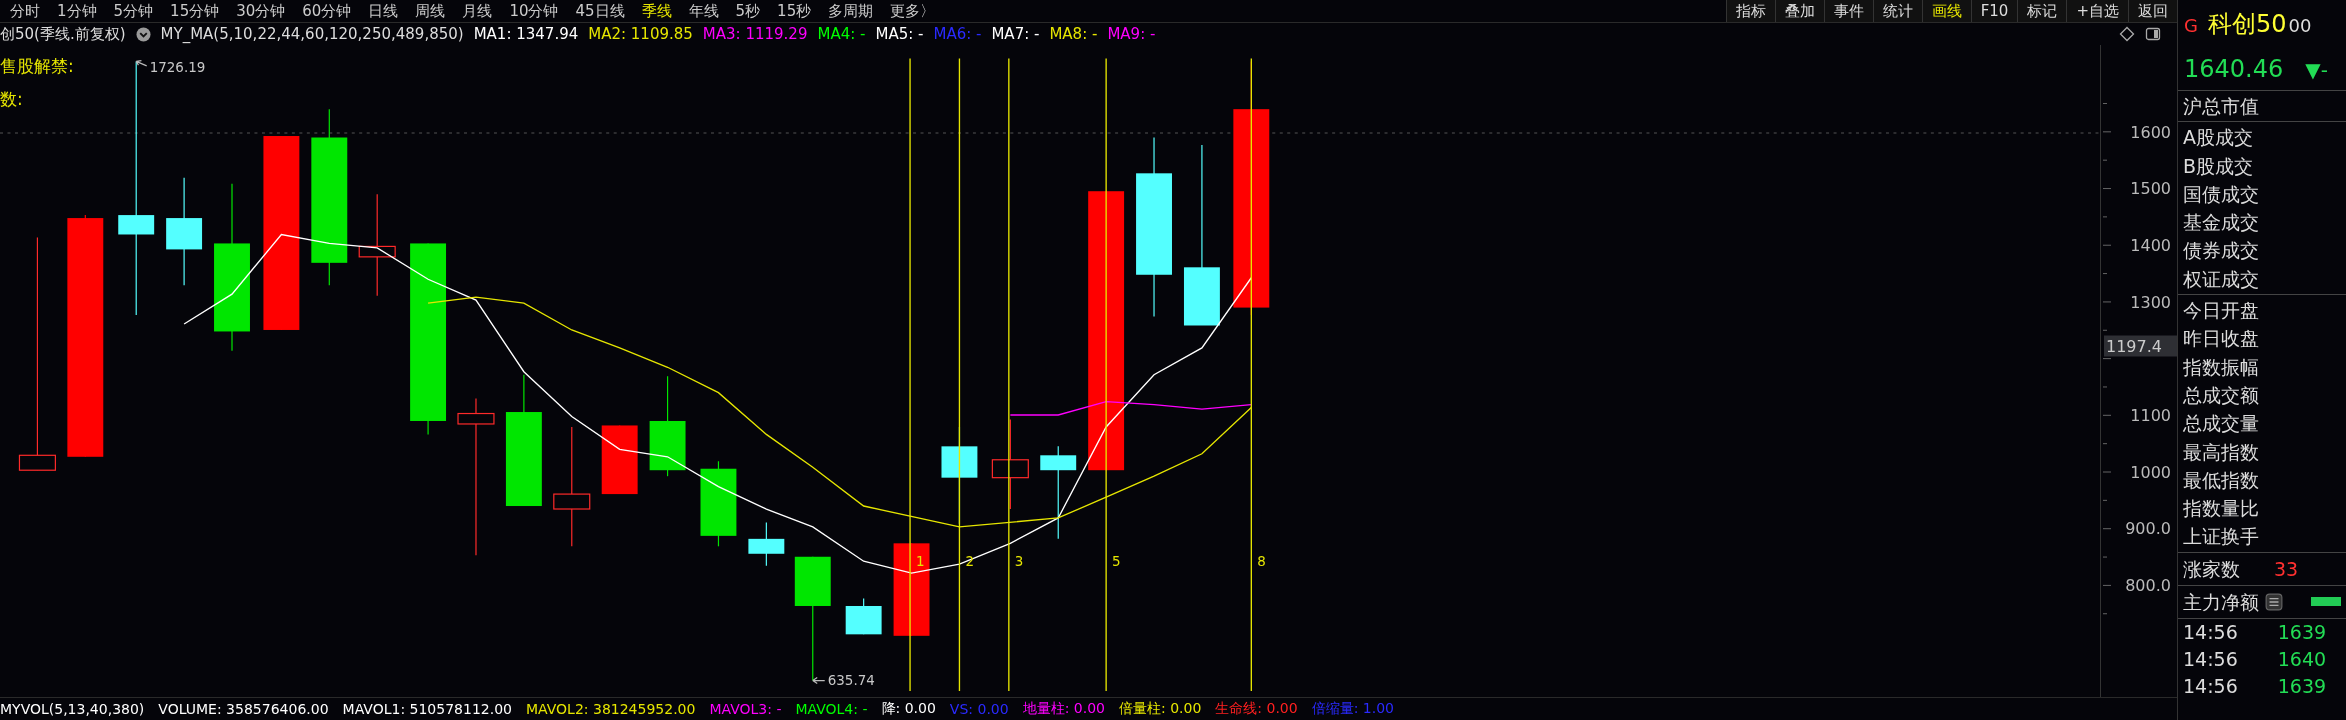 This screenshot has height=720, width=2346. Describe the element at coordinates (77, 11) in the screenshot. I see `period-tab: 1分钟` at that location.